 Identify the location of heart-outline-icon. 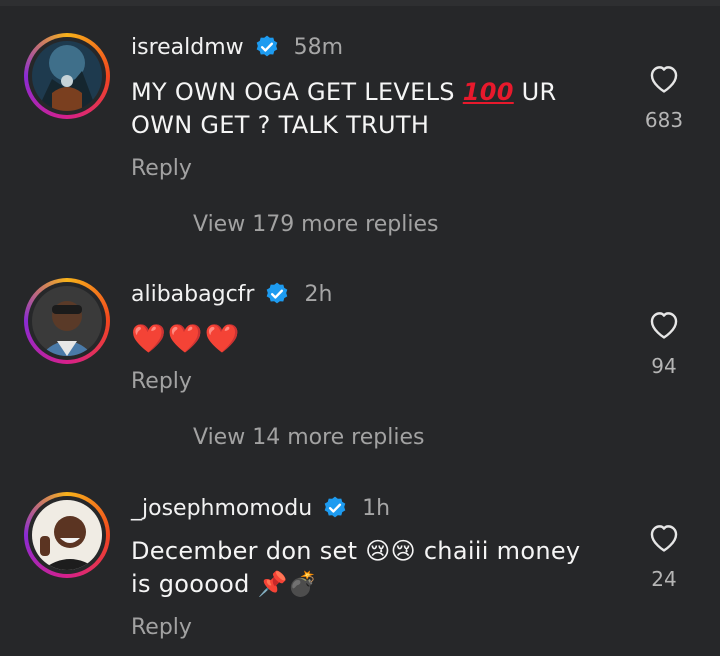
(664, 538).